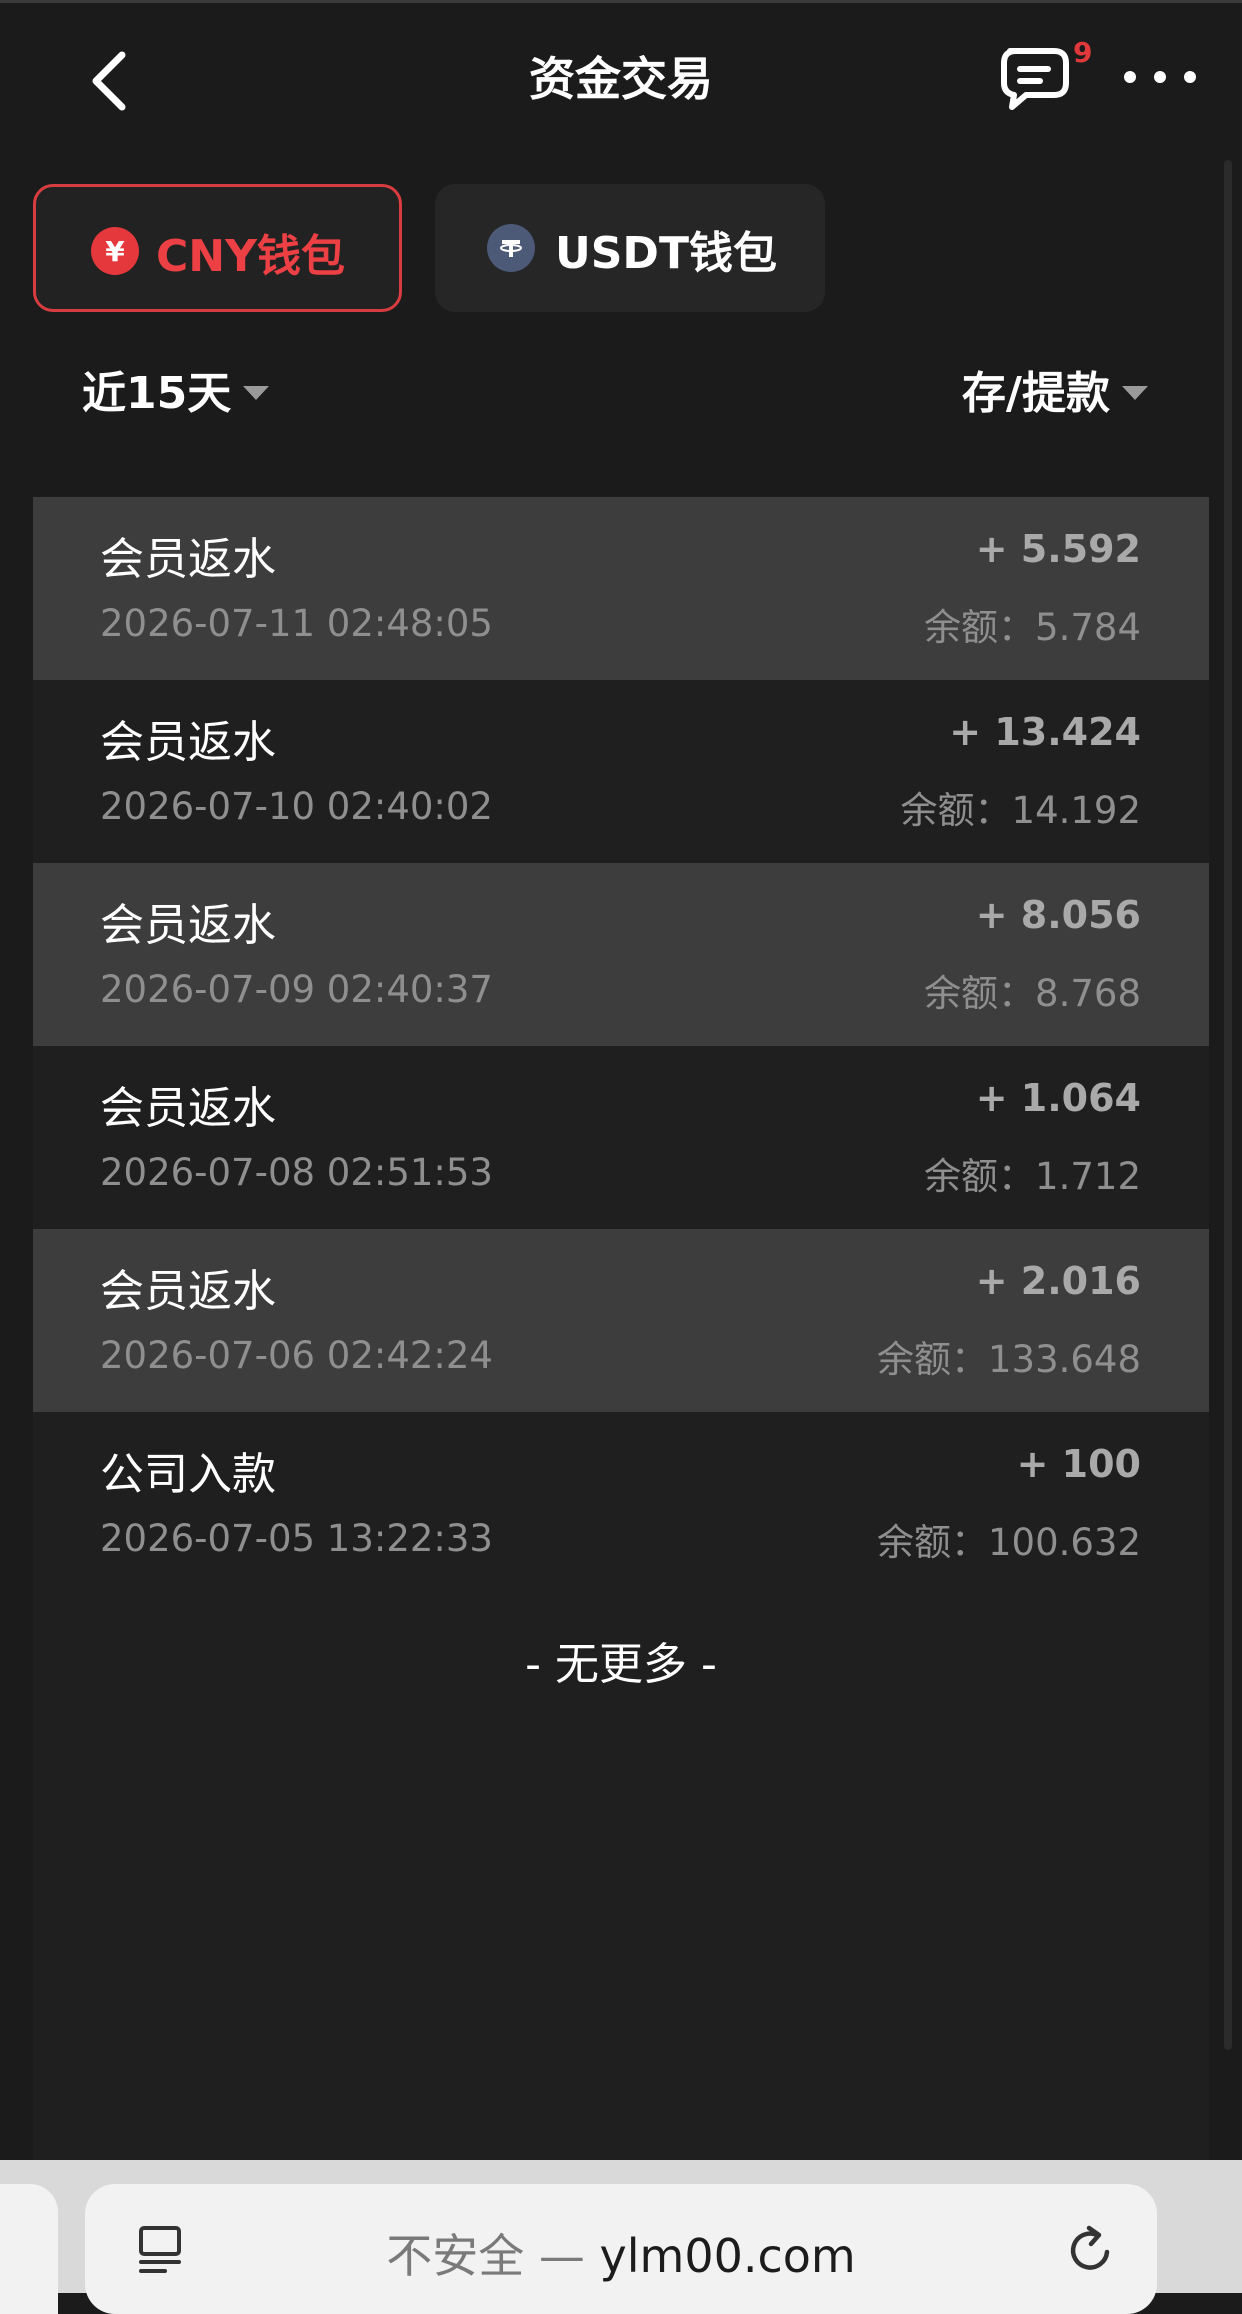 Image resolution: width=1242 pixels, height=2314 pixels. I want to click on transaction-balance: 余额：14.192, so click(1020, 810).